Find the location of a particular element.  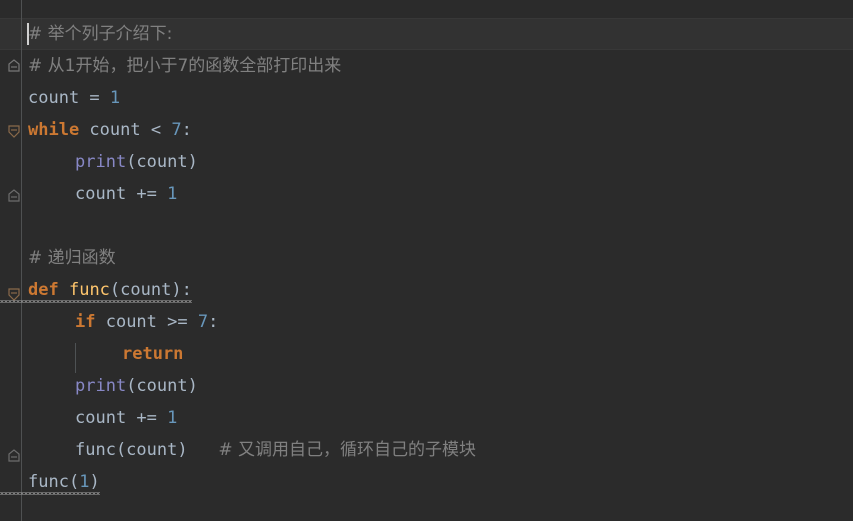

code-token: ( is located at coordinates (74, 482).